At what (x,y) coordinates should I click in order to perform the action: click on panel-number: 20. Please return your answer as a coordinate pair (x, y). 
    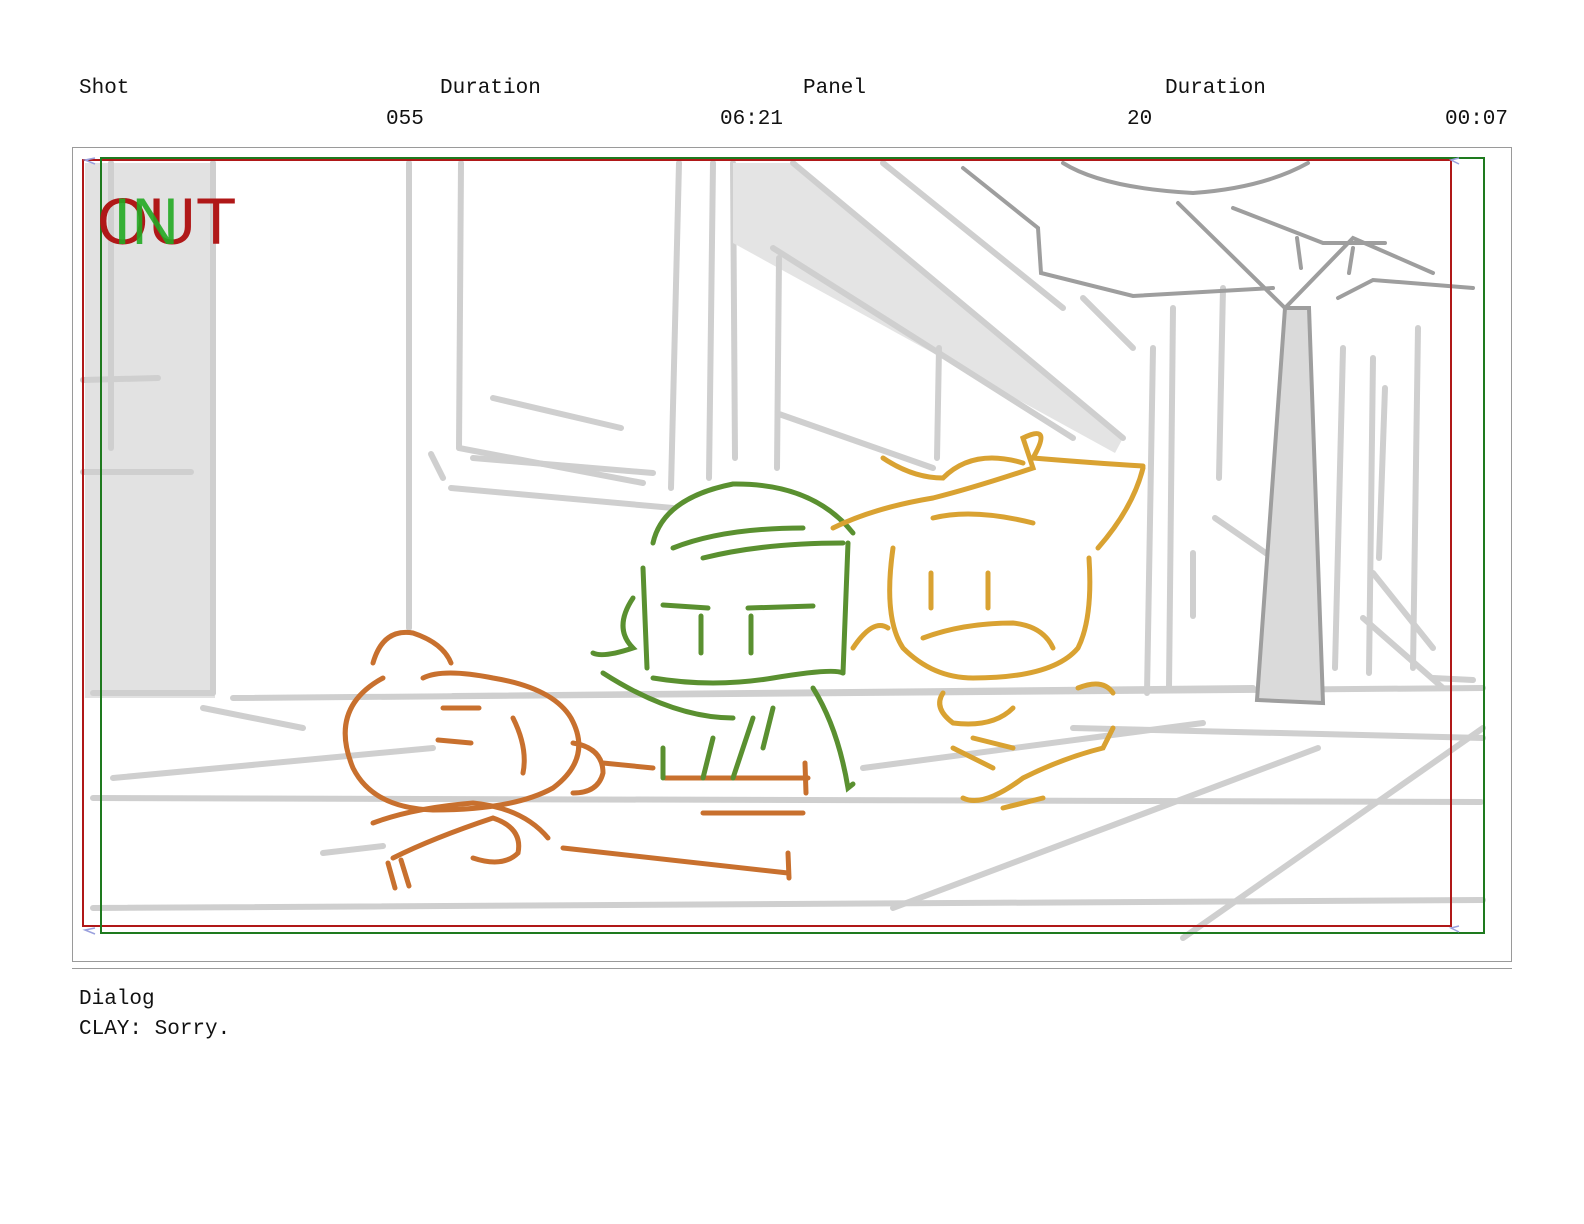
    Looking at the image, I should click on (1140, 119).